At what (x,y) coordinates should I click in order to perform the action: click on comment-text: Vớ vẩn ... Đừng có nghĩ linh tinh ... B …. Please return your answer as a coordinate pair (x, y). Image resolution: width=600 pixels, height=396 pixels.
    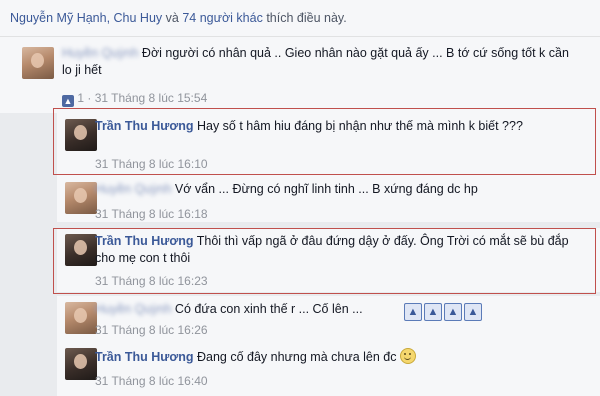
    Looking at the image, I should click on (326, 189).